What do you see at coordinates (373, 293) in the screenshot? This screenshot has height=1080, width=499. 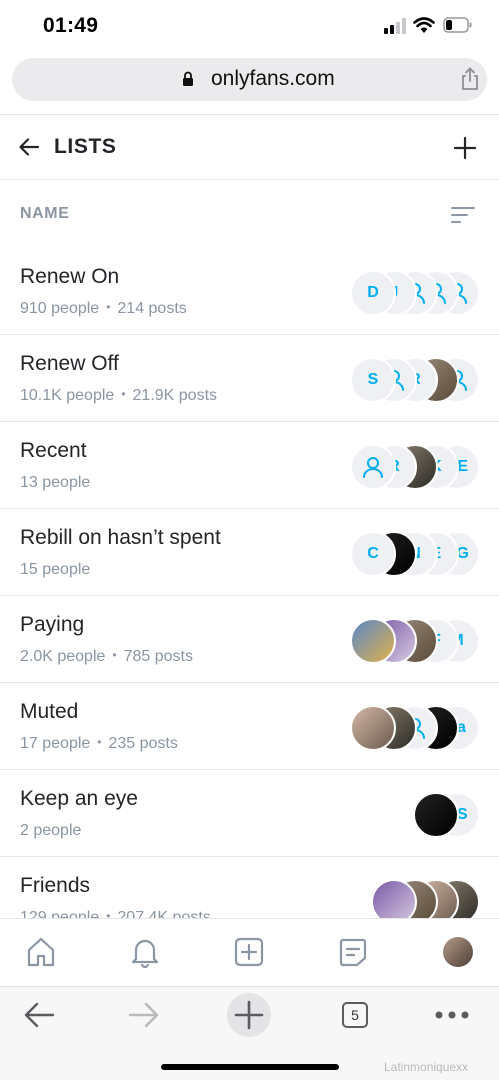 I see `avatar-initials: D` at bounding box center [373, 293].